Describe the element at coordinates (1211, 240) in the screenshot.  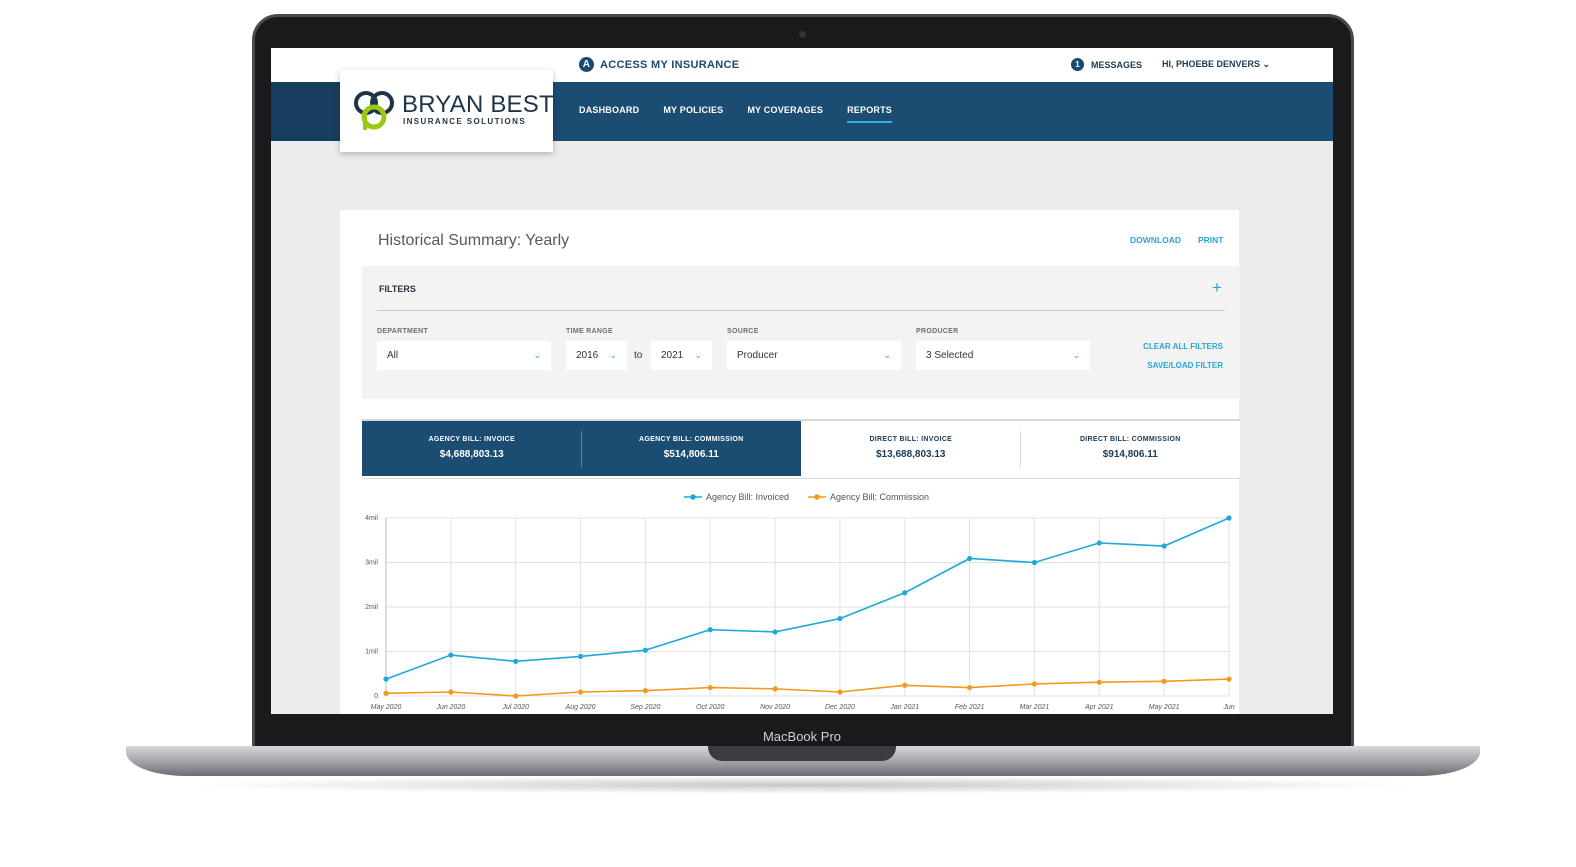
I see `print-link: PRINT` at that location.